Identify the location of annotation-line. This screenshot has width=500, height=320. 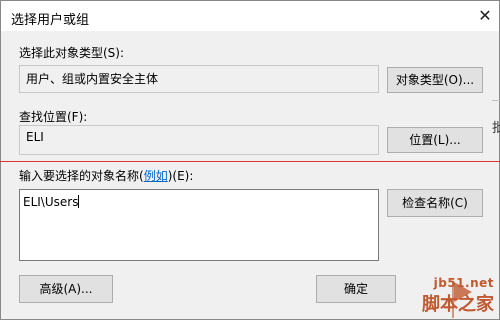
(250, 161).